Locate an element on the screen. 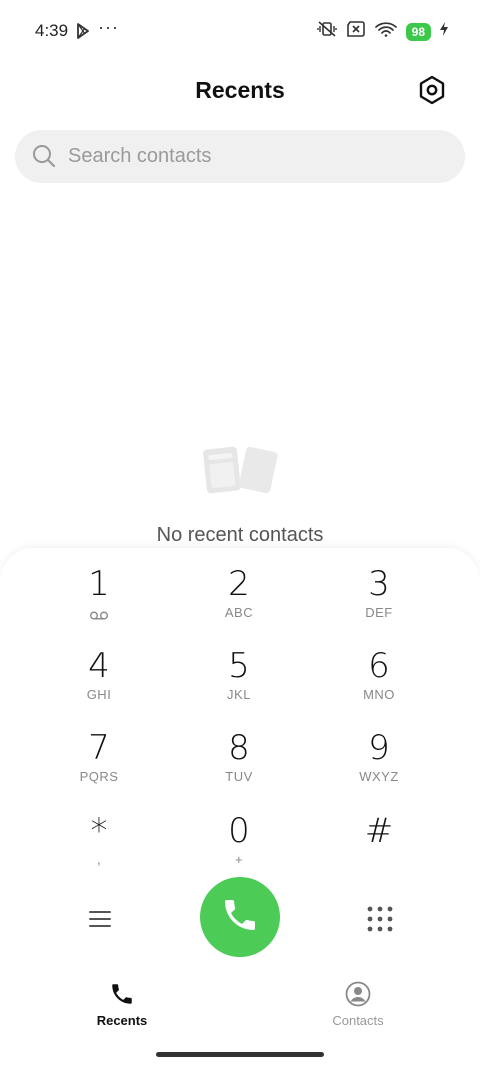  hide-dialpad-button is located at coordinates (380, 919).